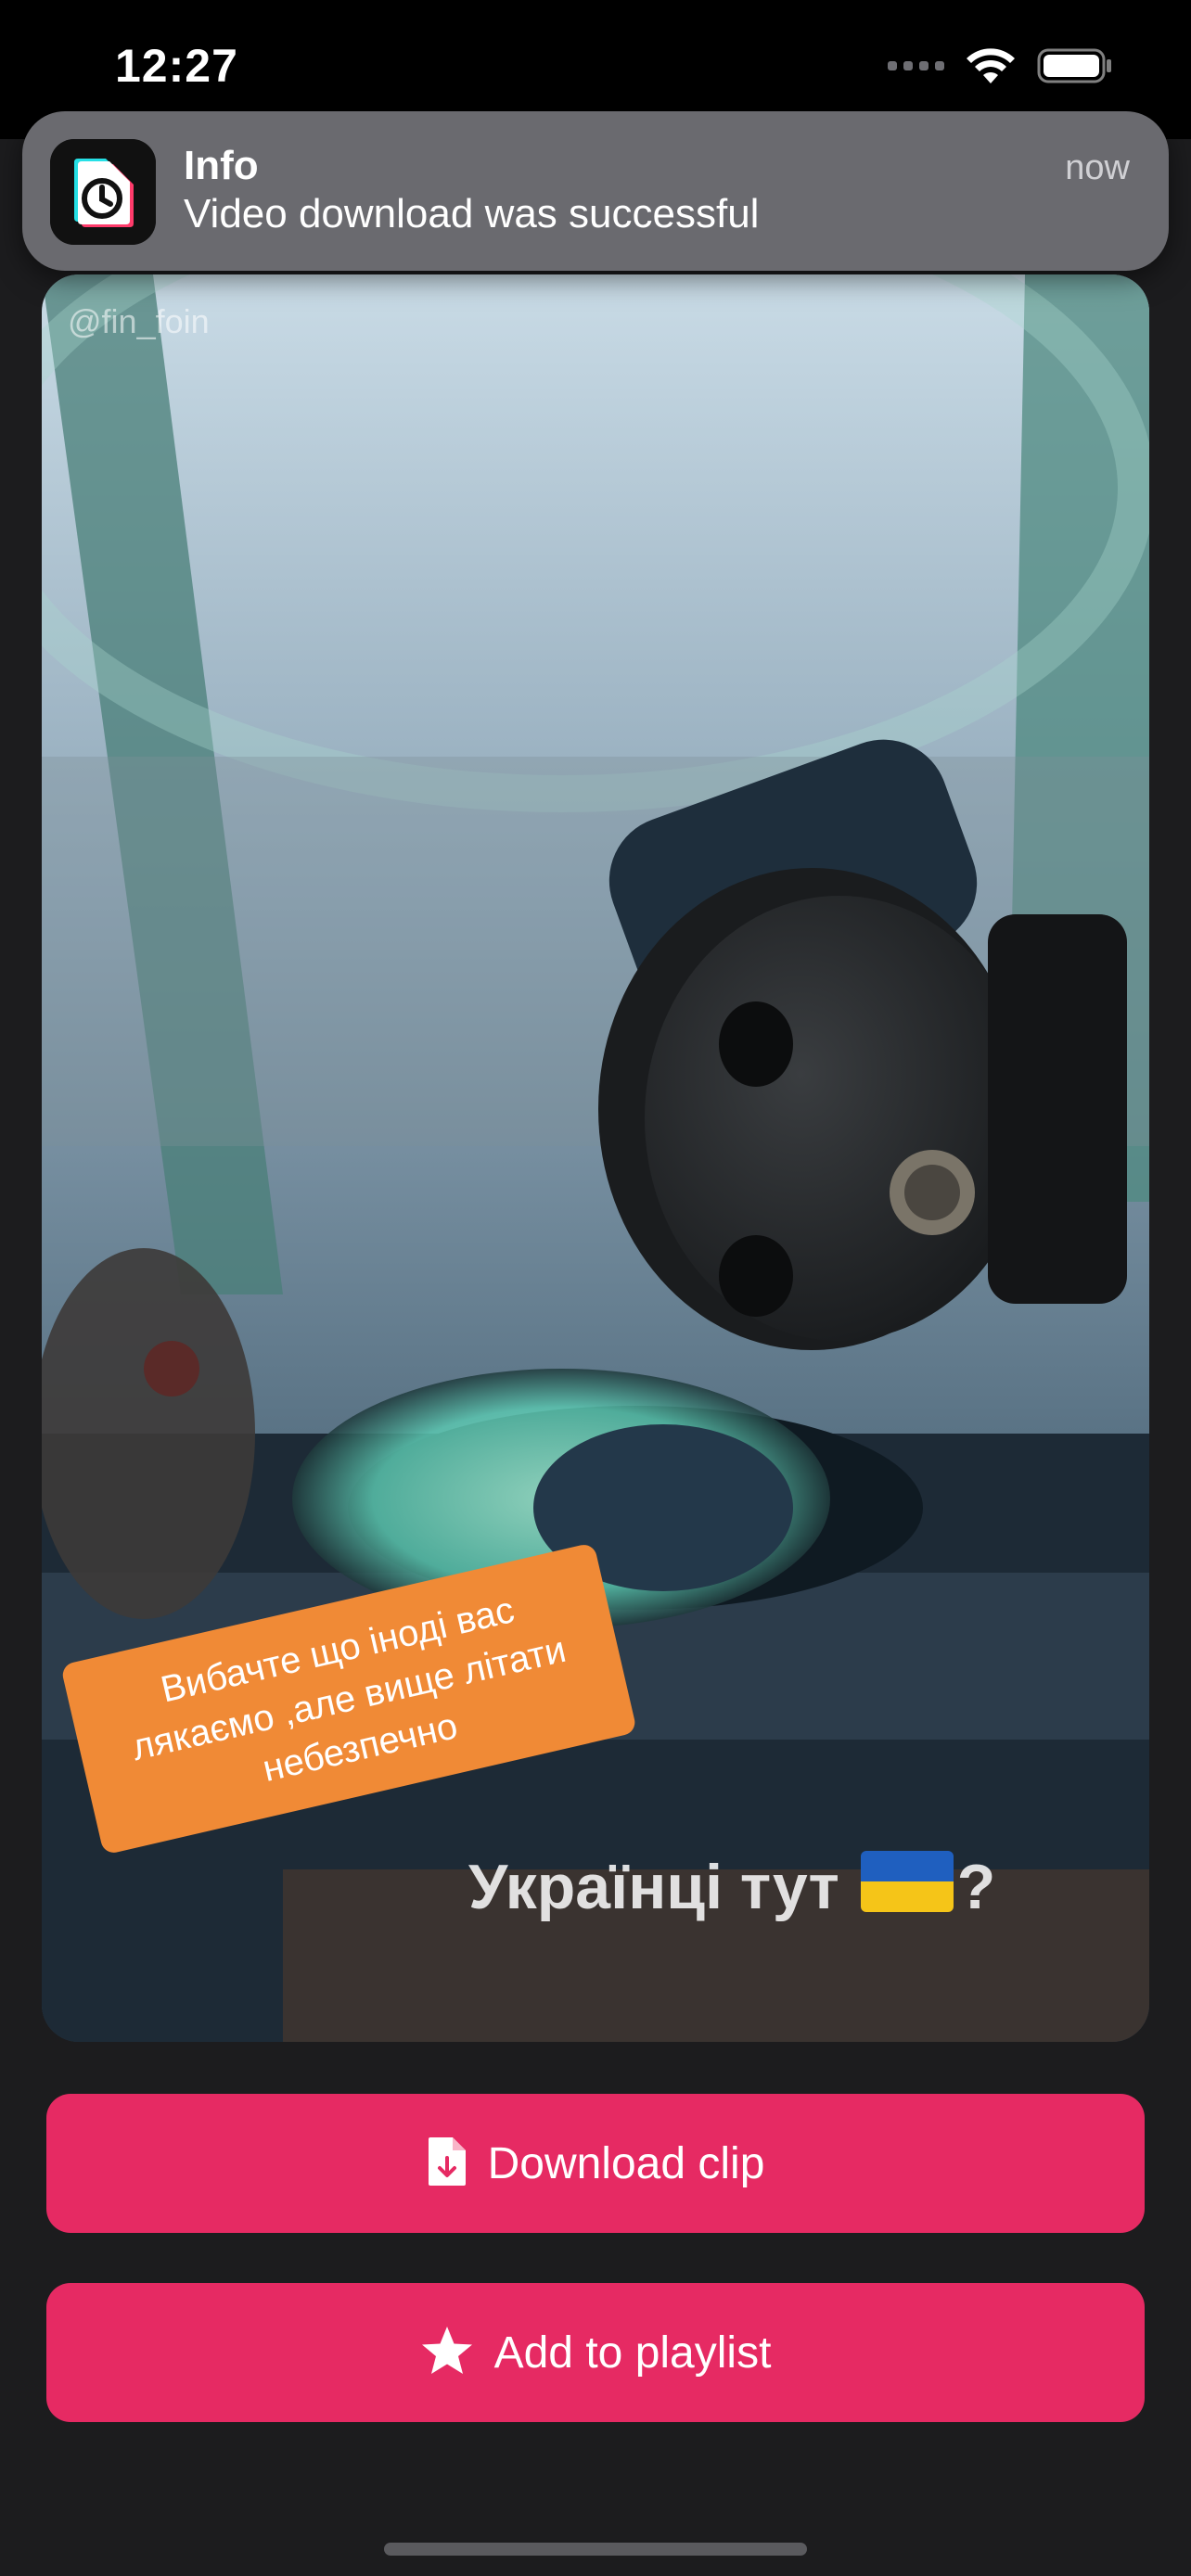  I want to click on notification-banner: Info Video download was successful now, so click(595, 191).